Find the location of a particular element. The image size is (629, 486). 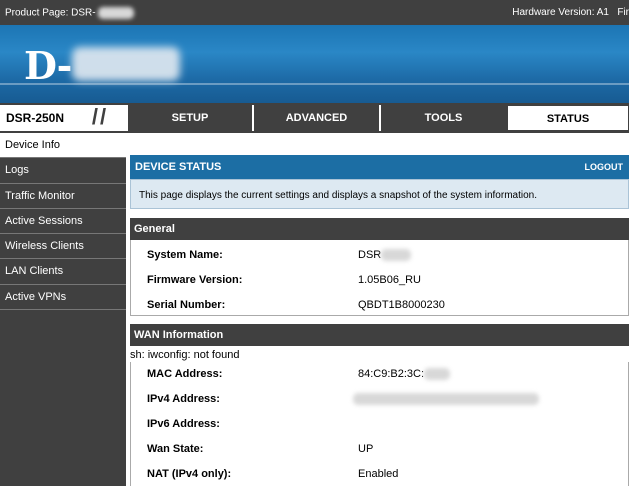

serial-number-row: Serial Number: QBDT1B8000230 is located at coordinates (380, 305).